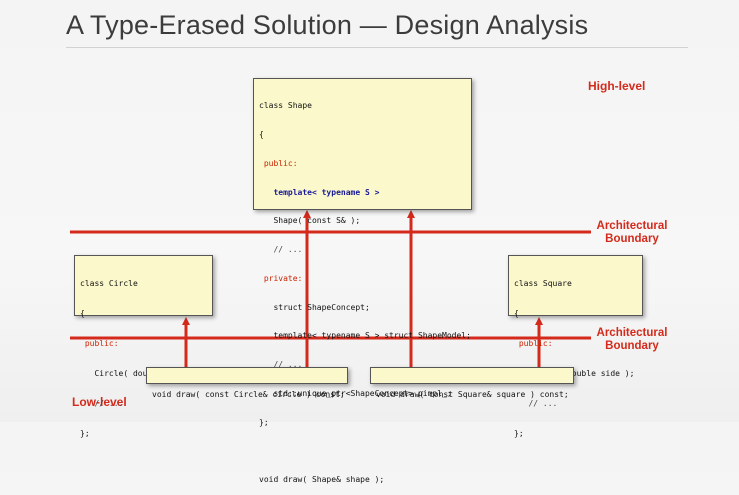 This screenshot has width=739, height=495. Describe the element at coordinates (472, 395) in the screenshot. I see `draw-square-signature: void draw( const Square& square ) const;` at that location.